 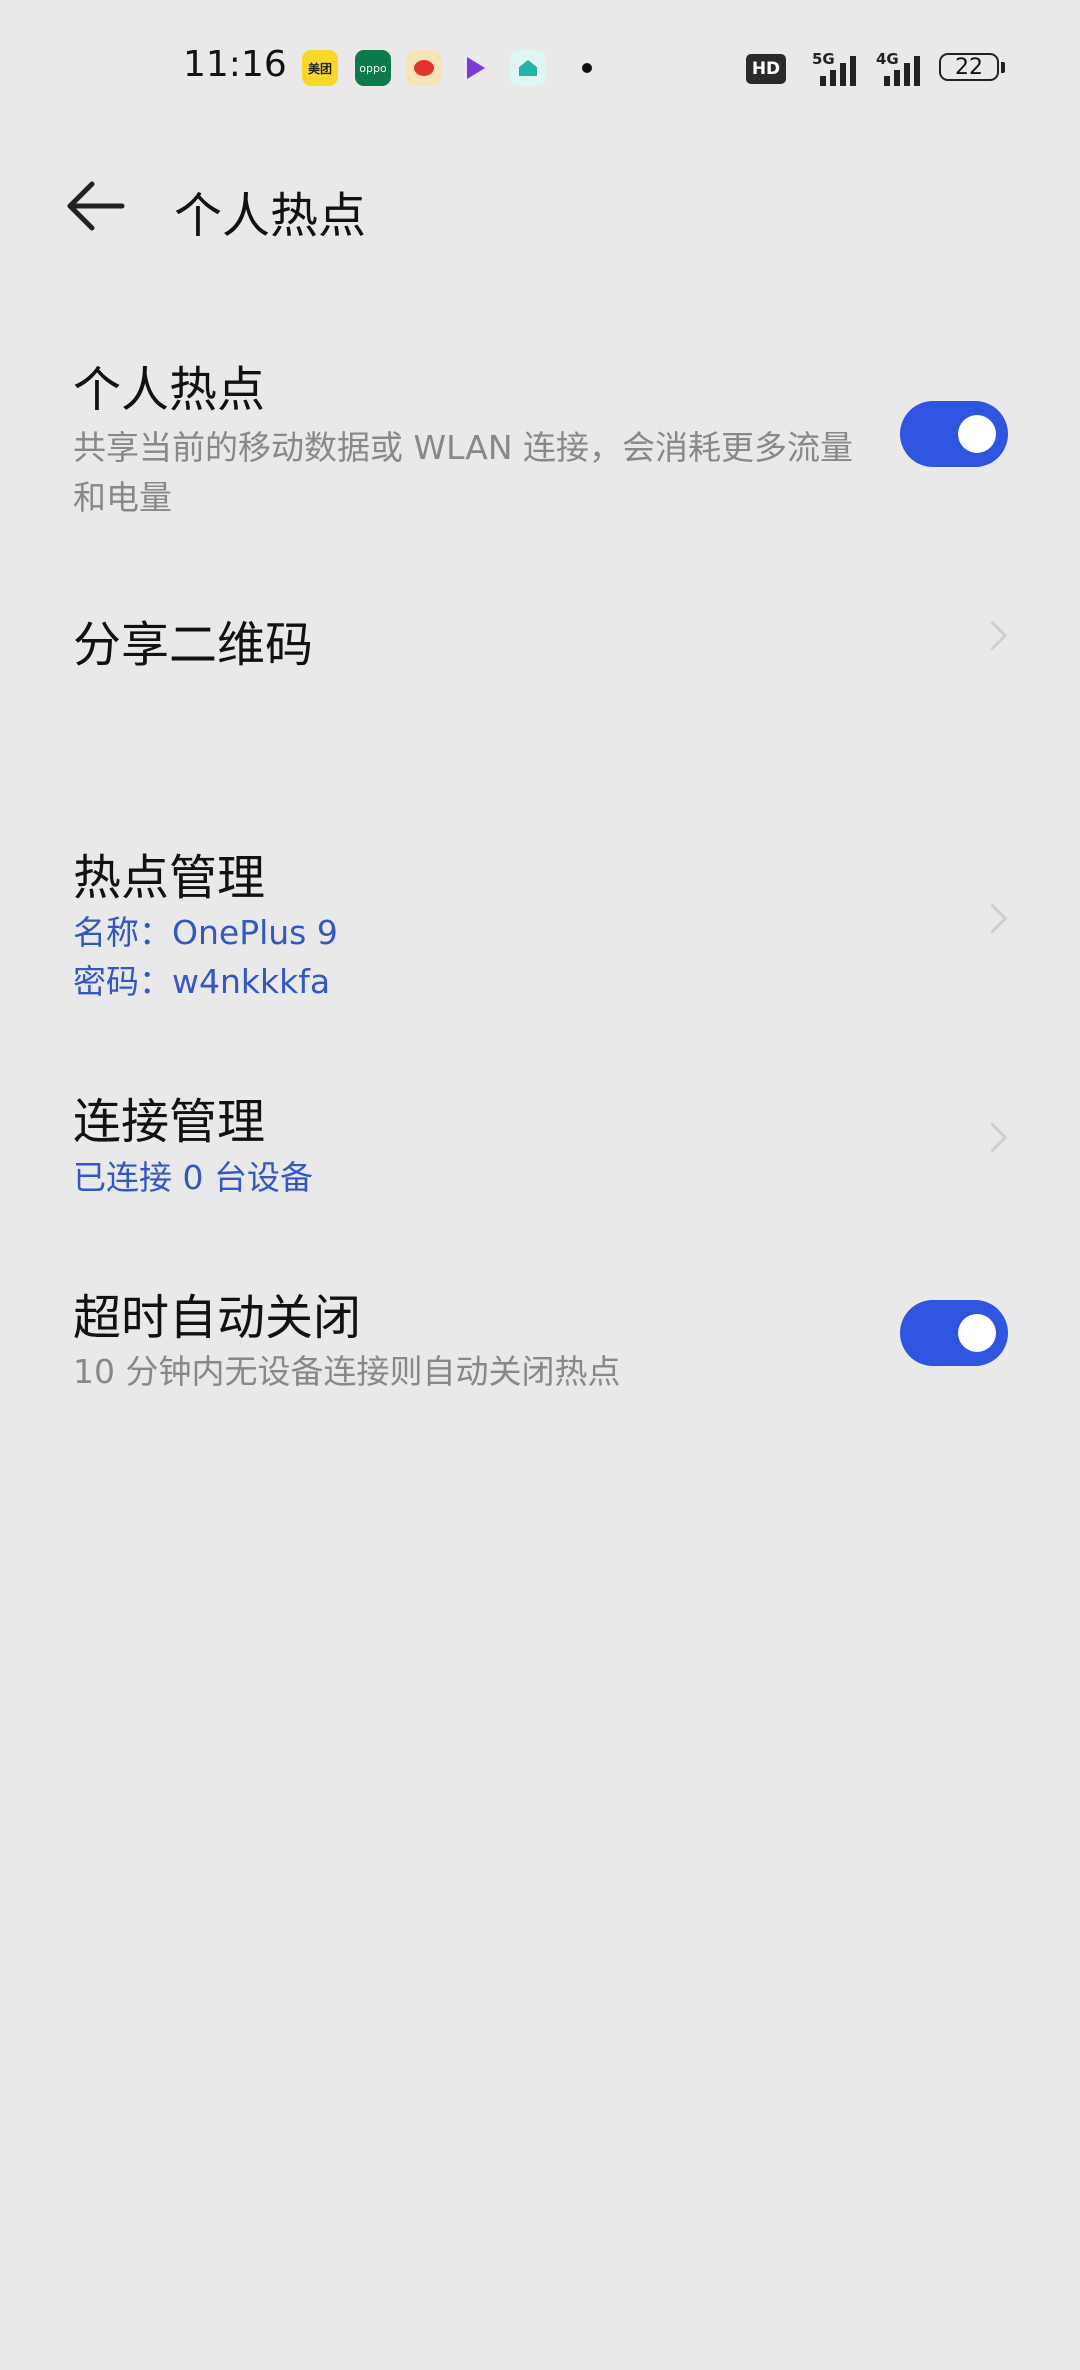 I want to click on page-title: 个人热点, so click(x=270, y=216).